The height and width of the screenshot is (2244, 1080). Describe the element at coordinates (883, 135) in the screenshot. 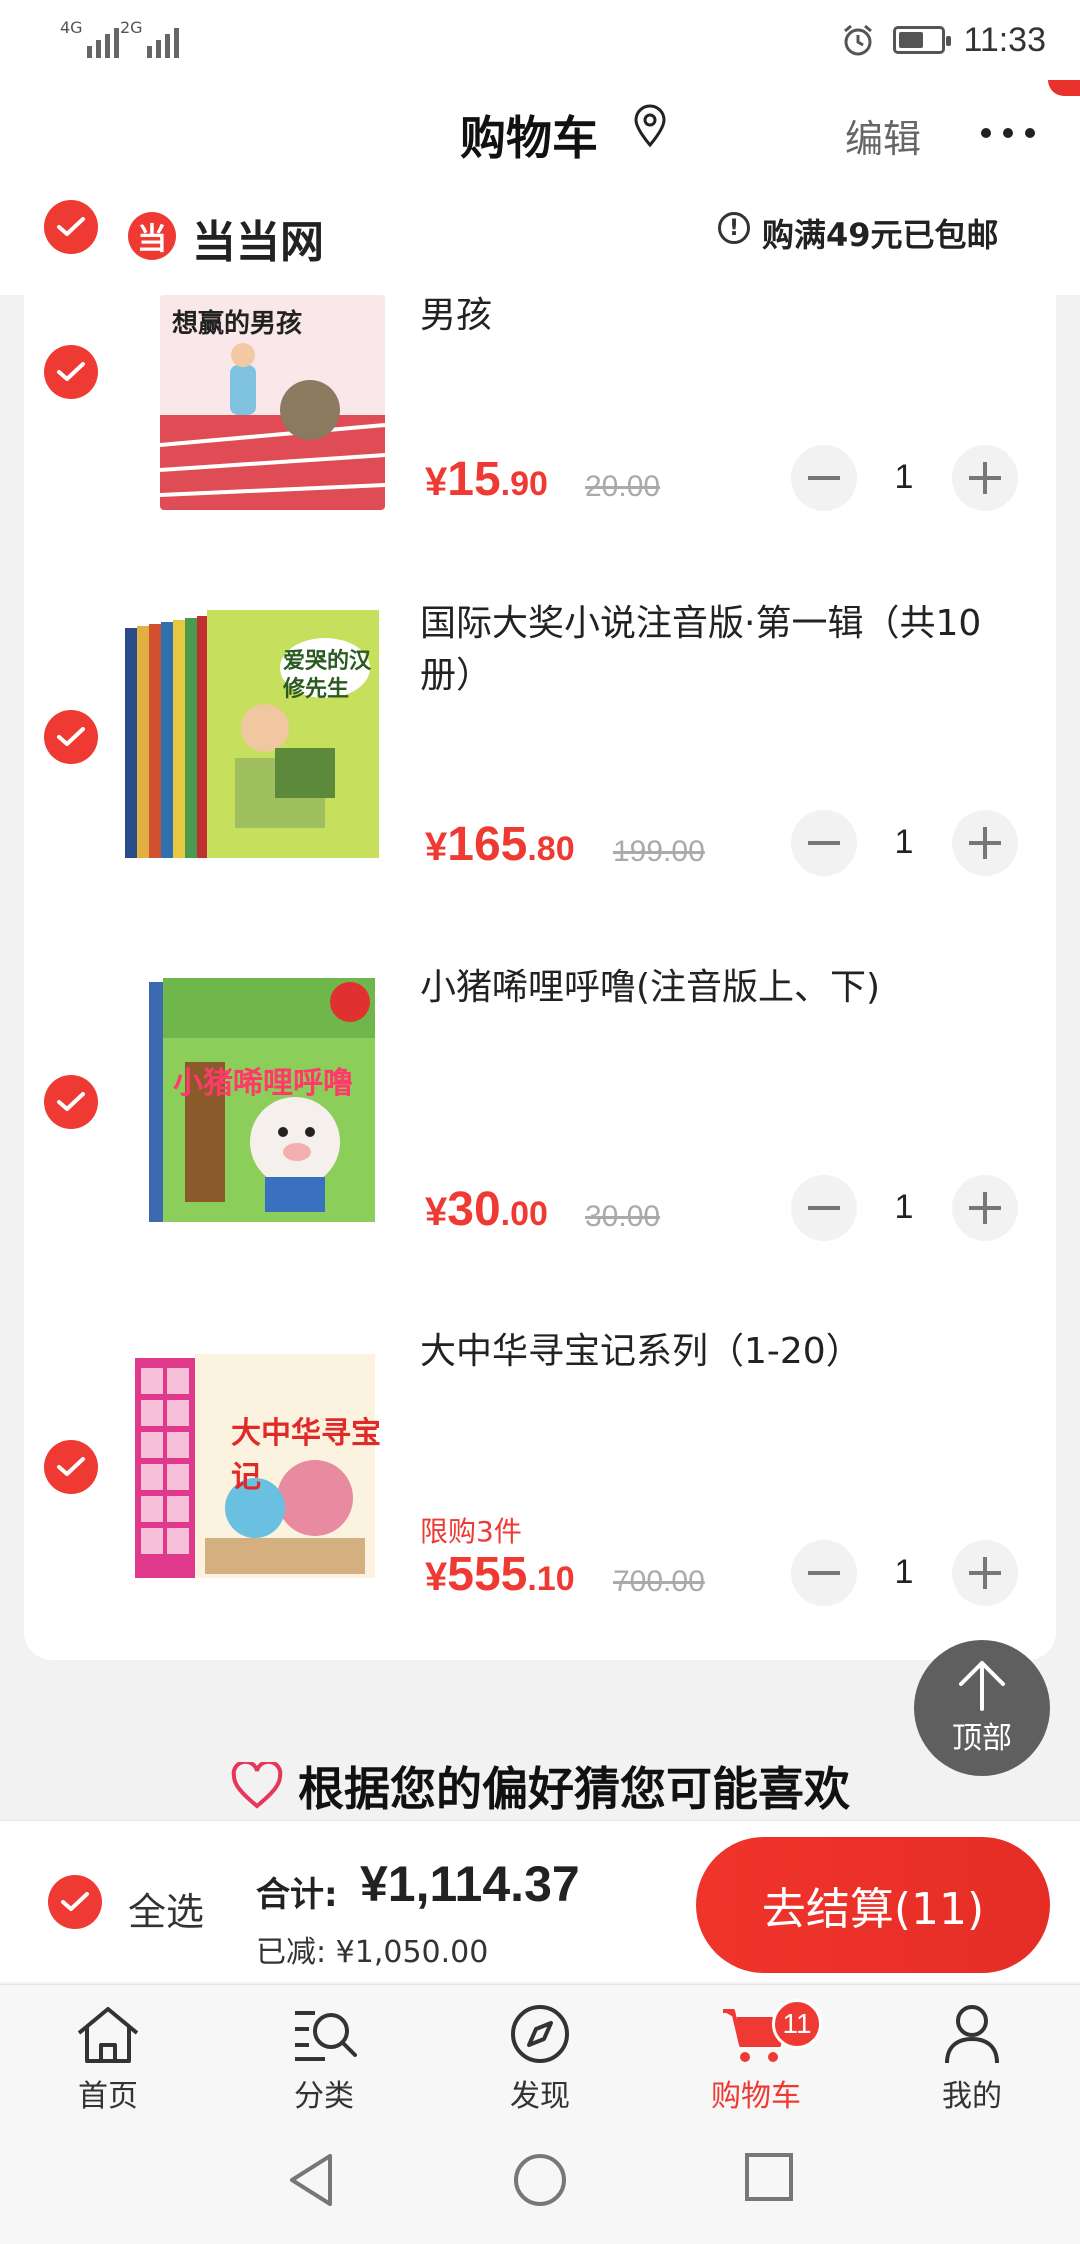

I see `edit-button: 编辑` at that location.